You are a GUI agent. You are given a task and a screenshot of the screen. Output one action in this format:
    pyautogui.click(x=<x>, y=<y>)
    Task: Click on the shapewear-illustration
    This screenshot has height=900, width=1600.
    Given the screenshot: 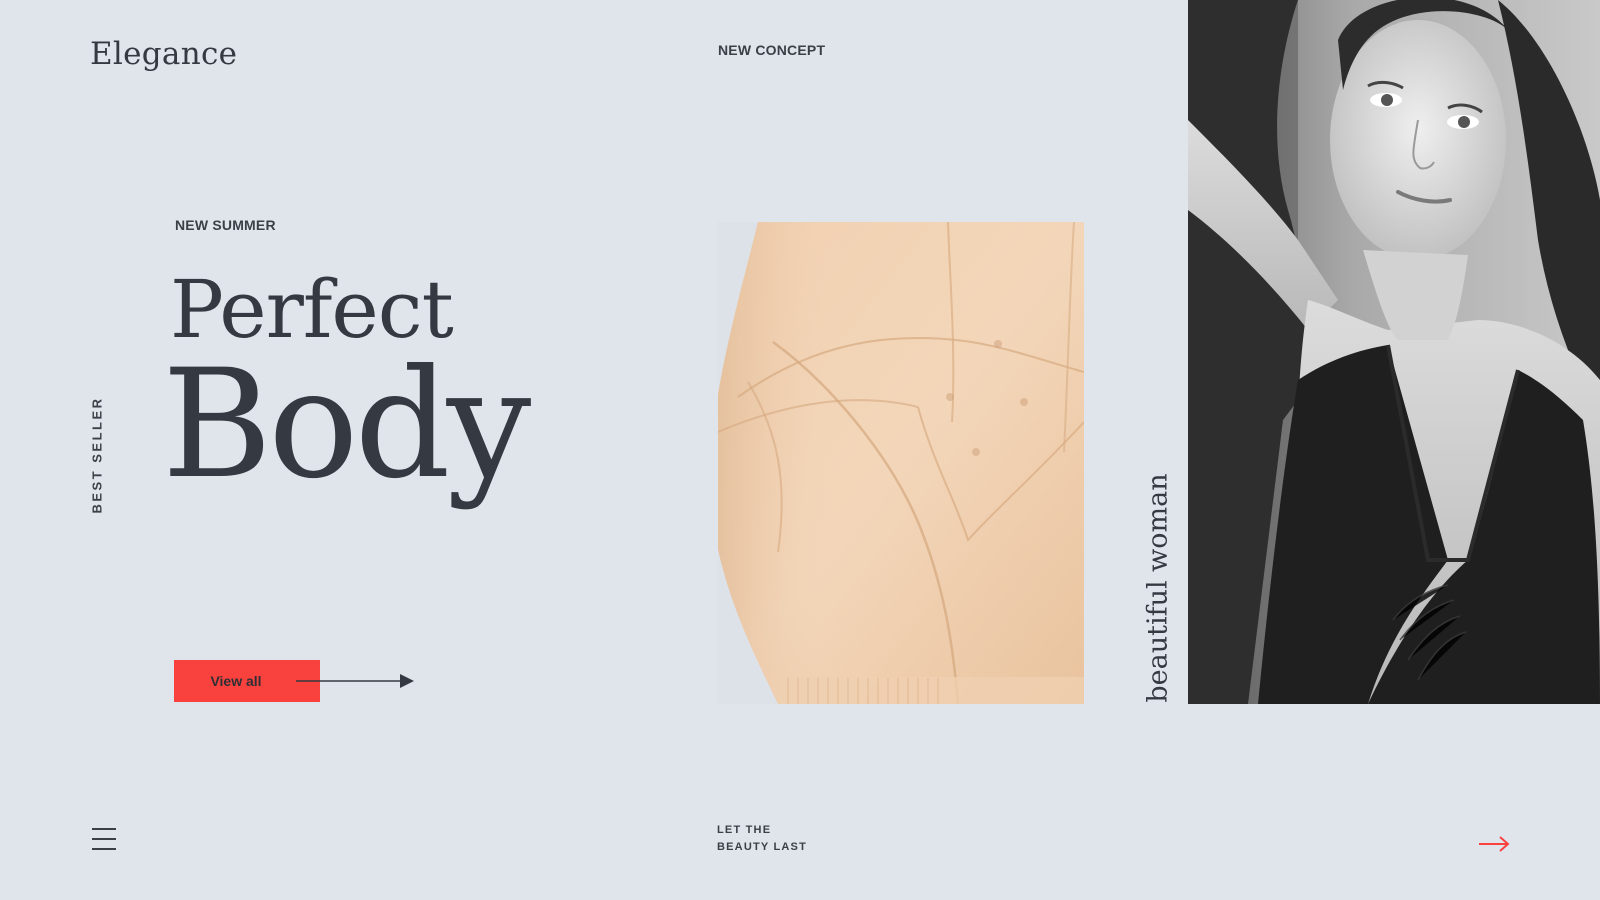 What is the action you would take?
    pyautogui.click(x=901, y=463)
    